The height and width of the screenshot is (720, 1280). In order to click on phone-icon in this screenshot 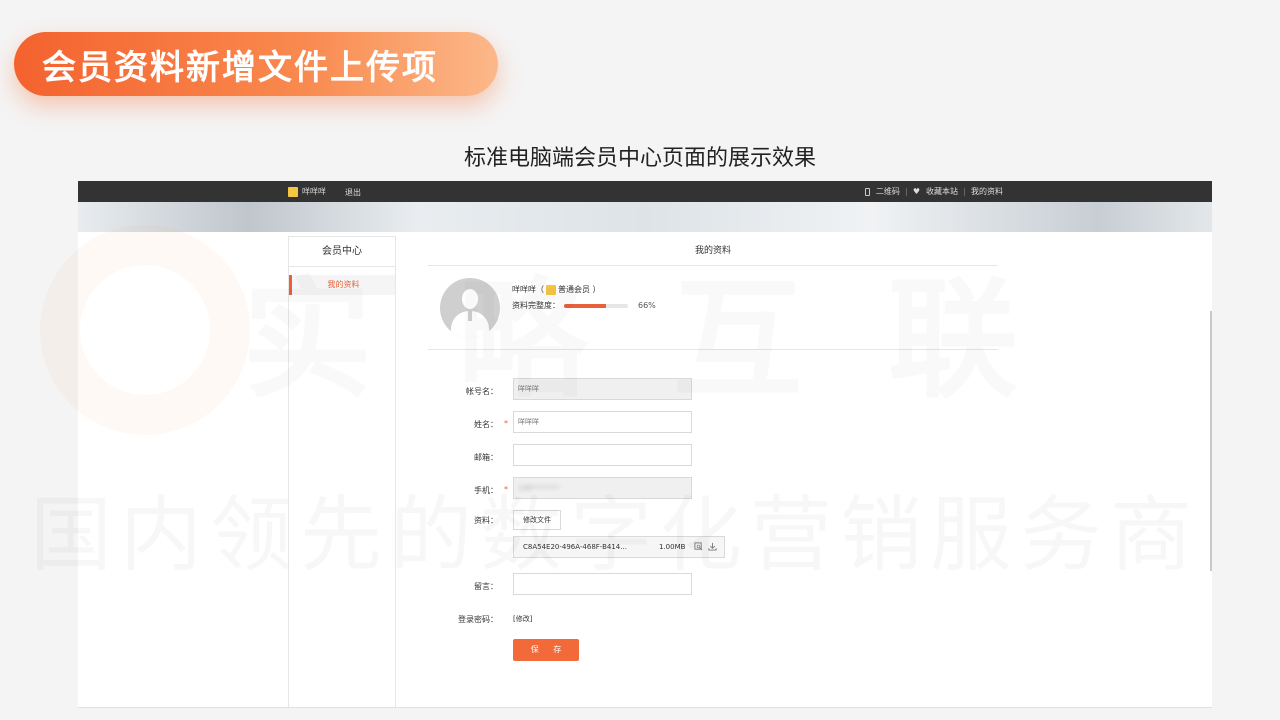, I will do `click(867, 191)`.